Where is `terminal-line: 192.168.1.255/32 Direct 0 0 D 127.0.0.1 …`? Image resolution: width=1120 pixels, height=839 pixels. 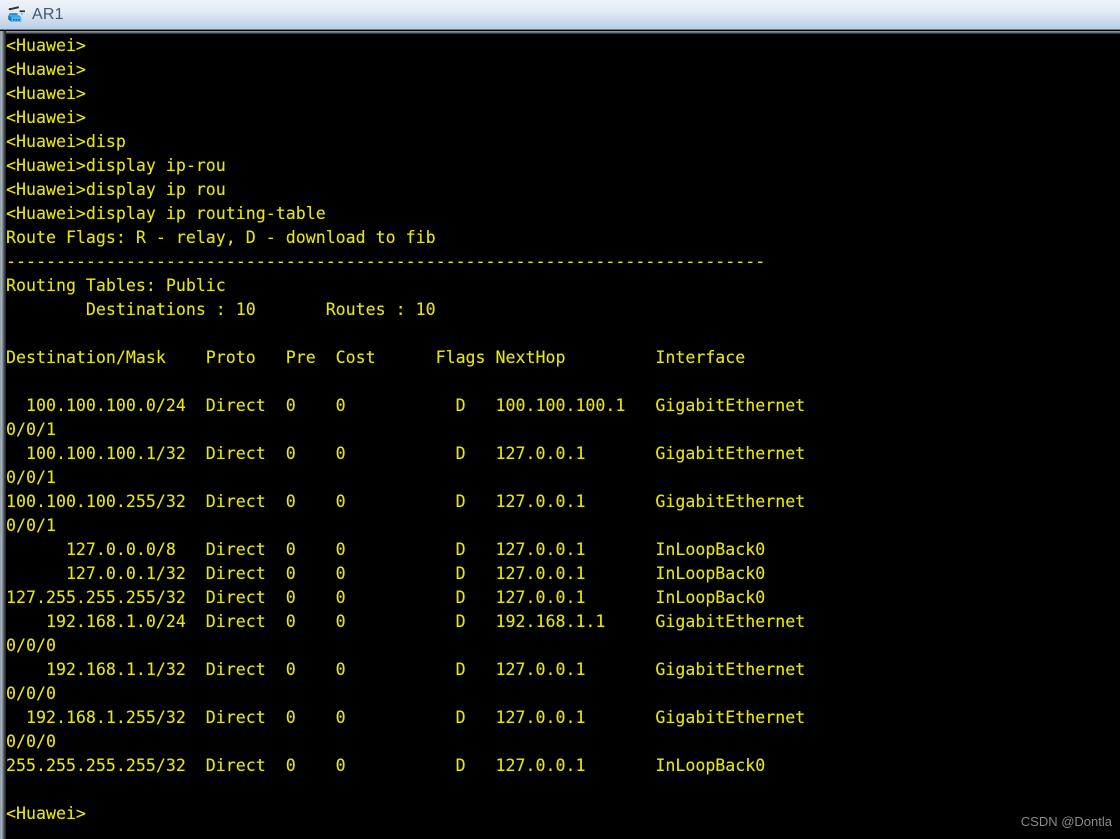 terminal-line: 192.168.1.255/32 Direct 0 0 D 127.0.0.1 … is located at coordinates (406, 717).